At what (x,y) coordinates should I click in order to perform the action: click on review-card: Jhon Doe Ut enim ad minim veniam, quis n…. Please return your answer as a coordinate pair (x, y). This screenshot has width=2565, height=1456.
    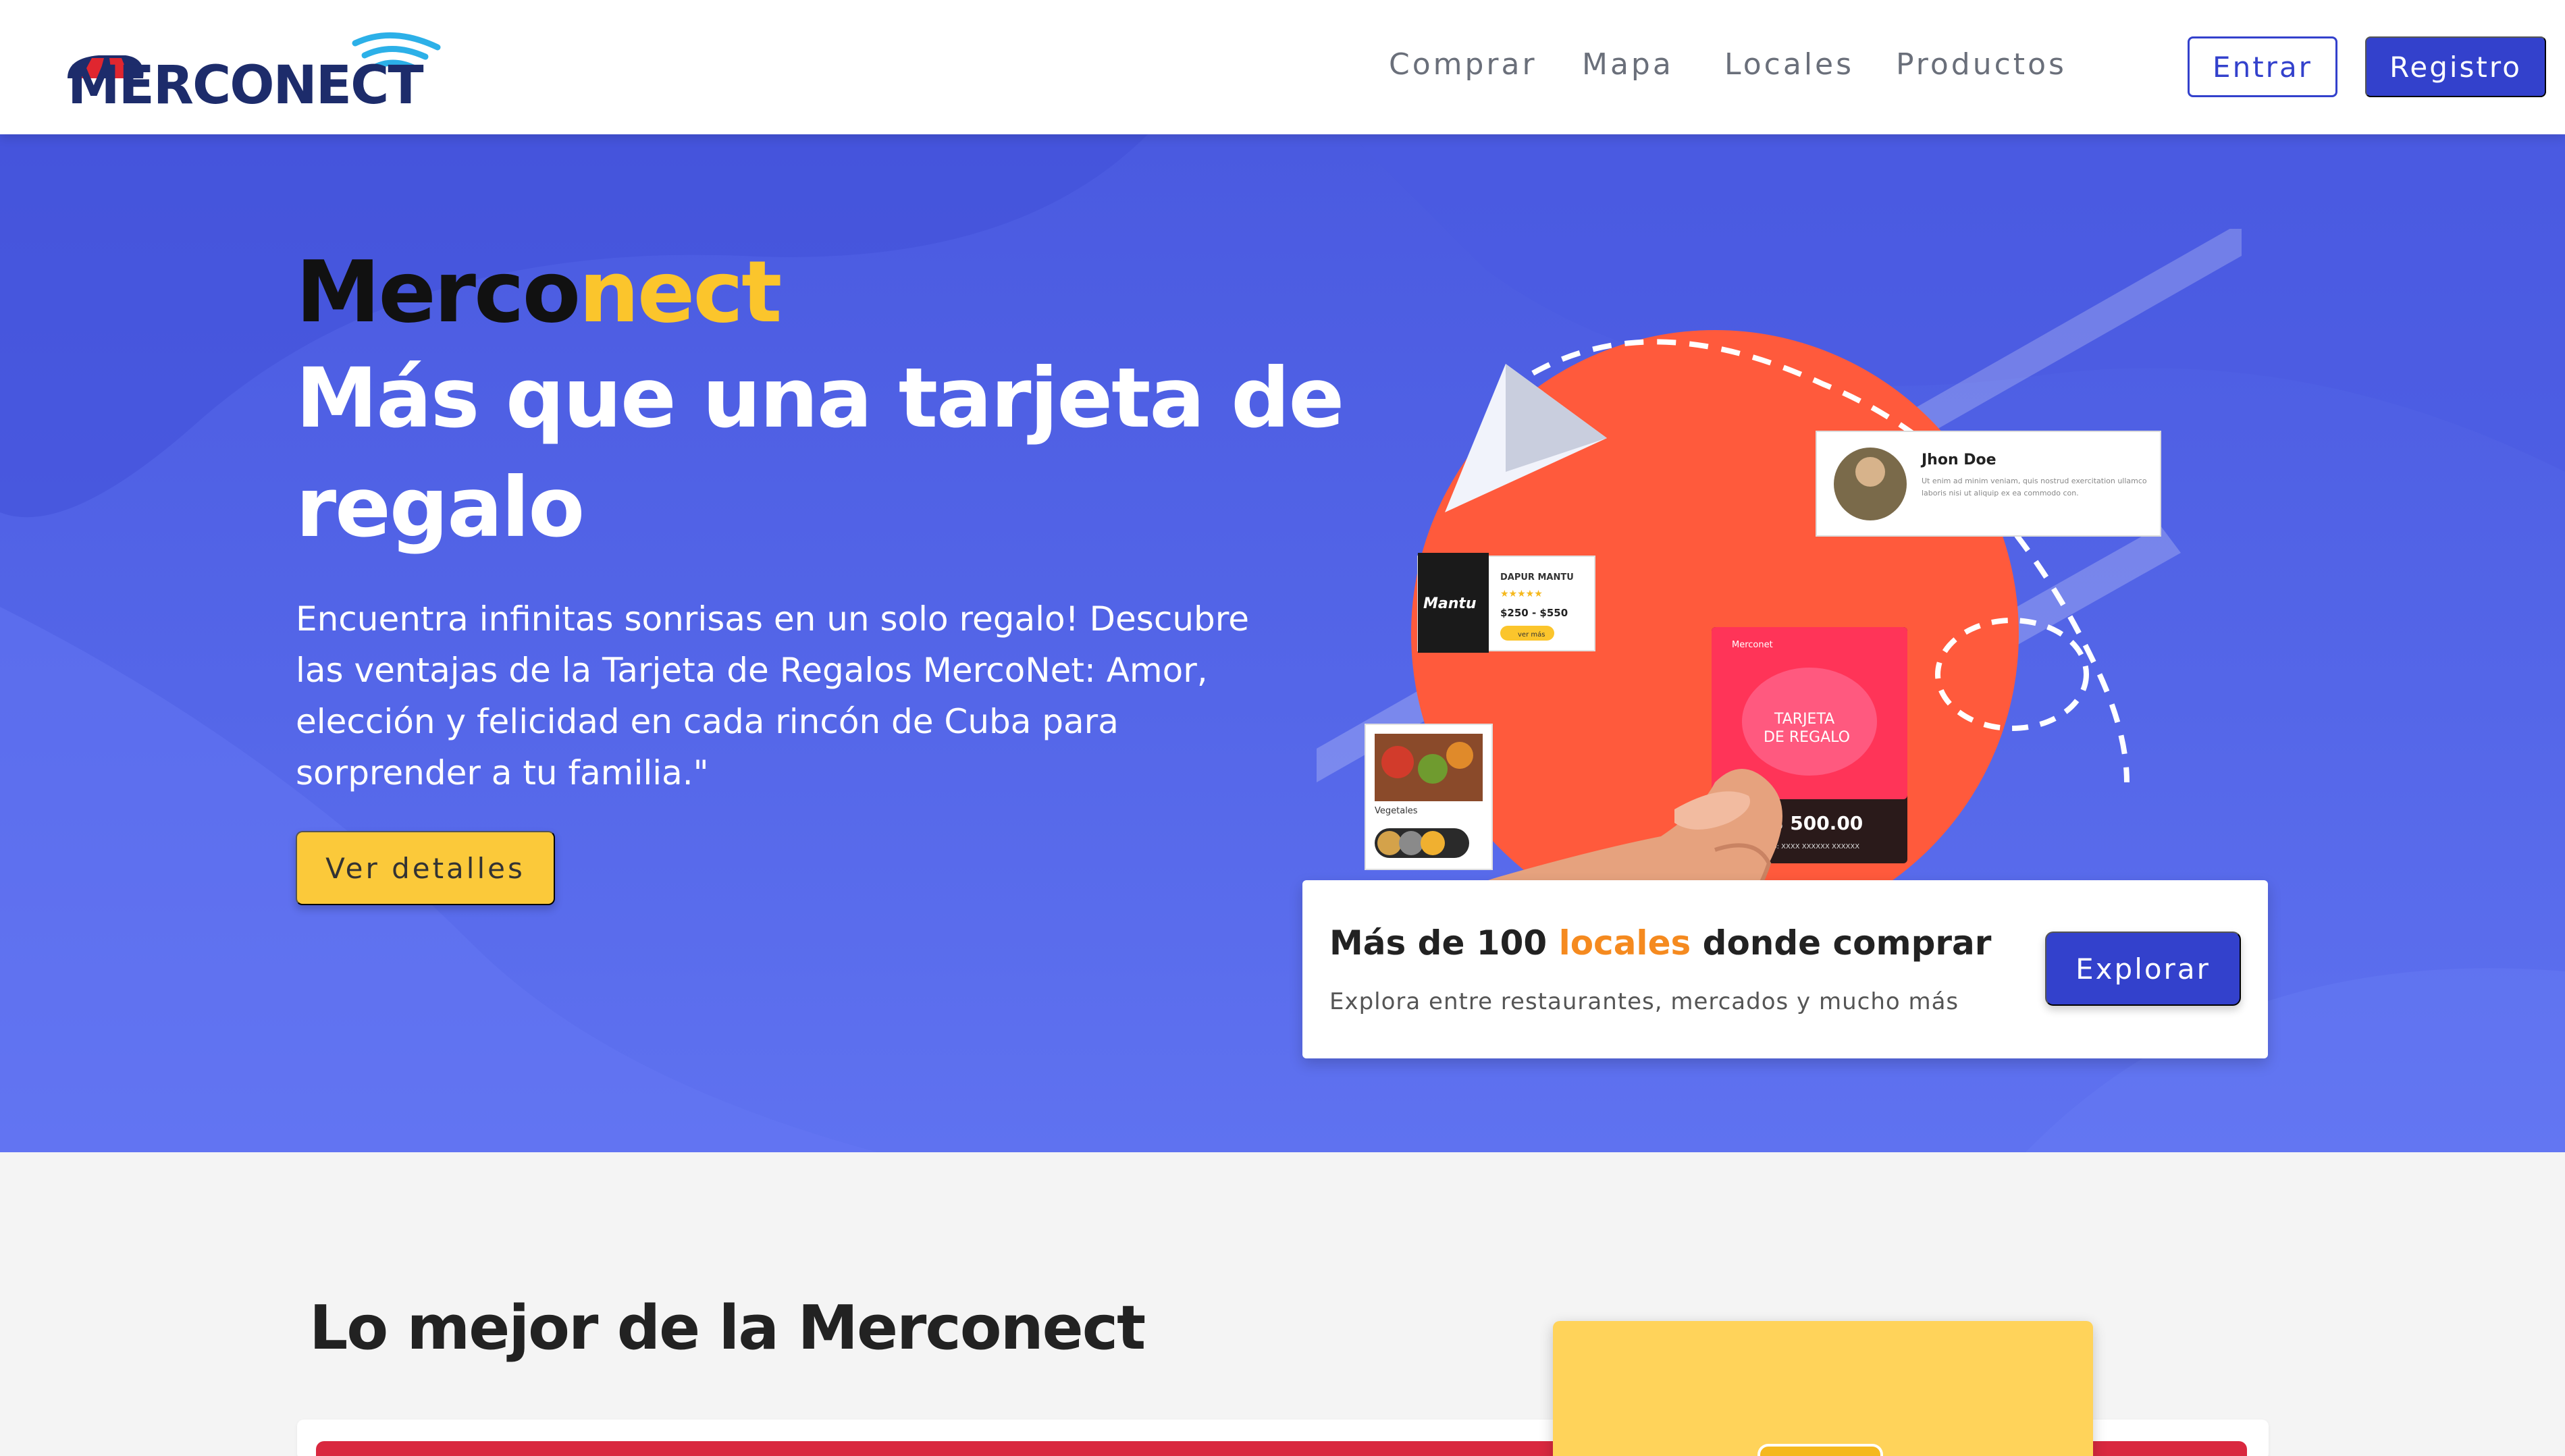
    Looking at the image, I should click on (1988, 484).